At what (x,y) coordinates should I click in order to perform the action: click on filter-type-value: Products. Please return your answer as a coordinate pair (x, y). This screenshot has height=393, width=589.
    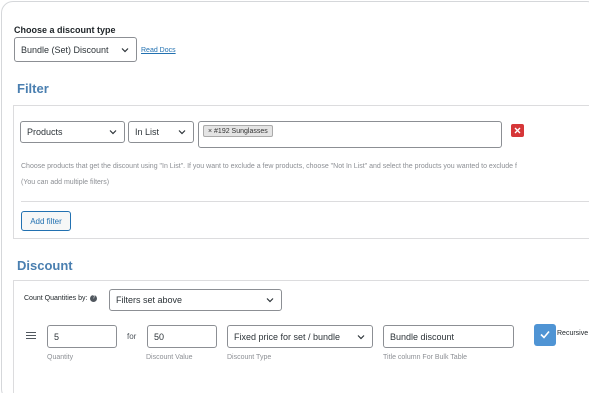
    Looking at the image, I should click on (45, 132).